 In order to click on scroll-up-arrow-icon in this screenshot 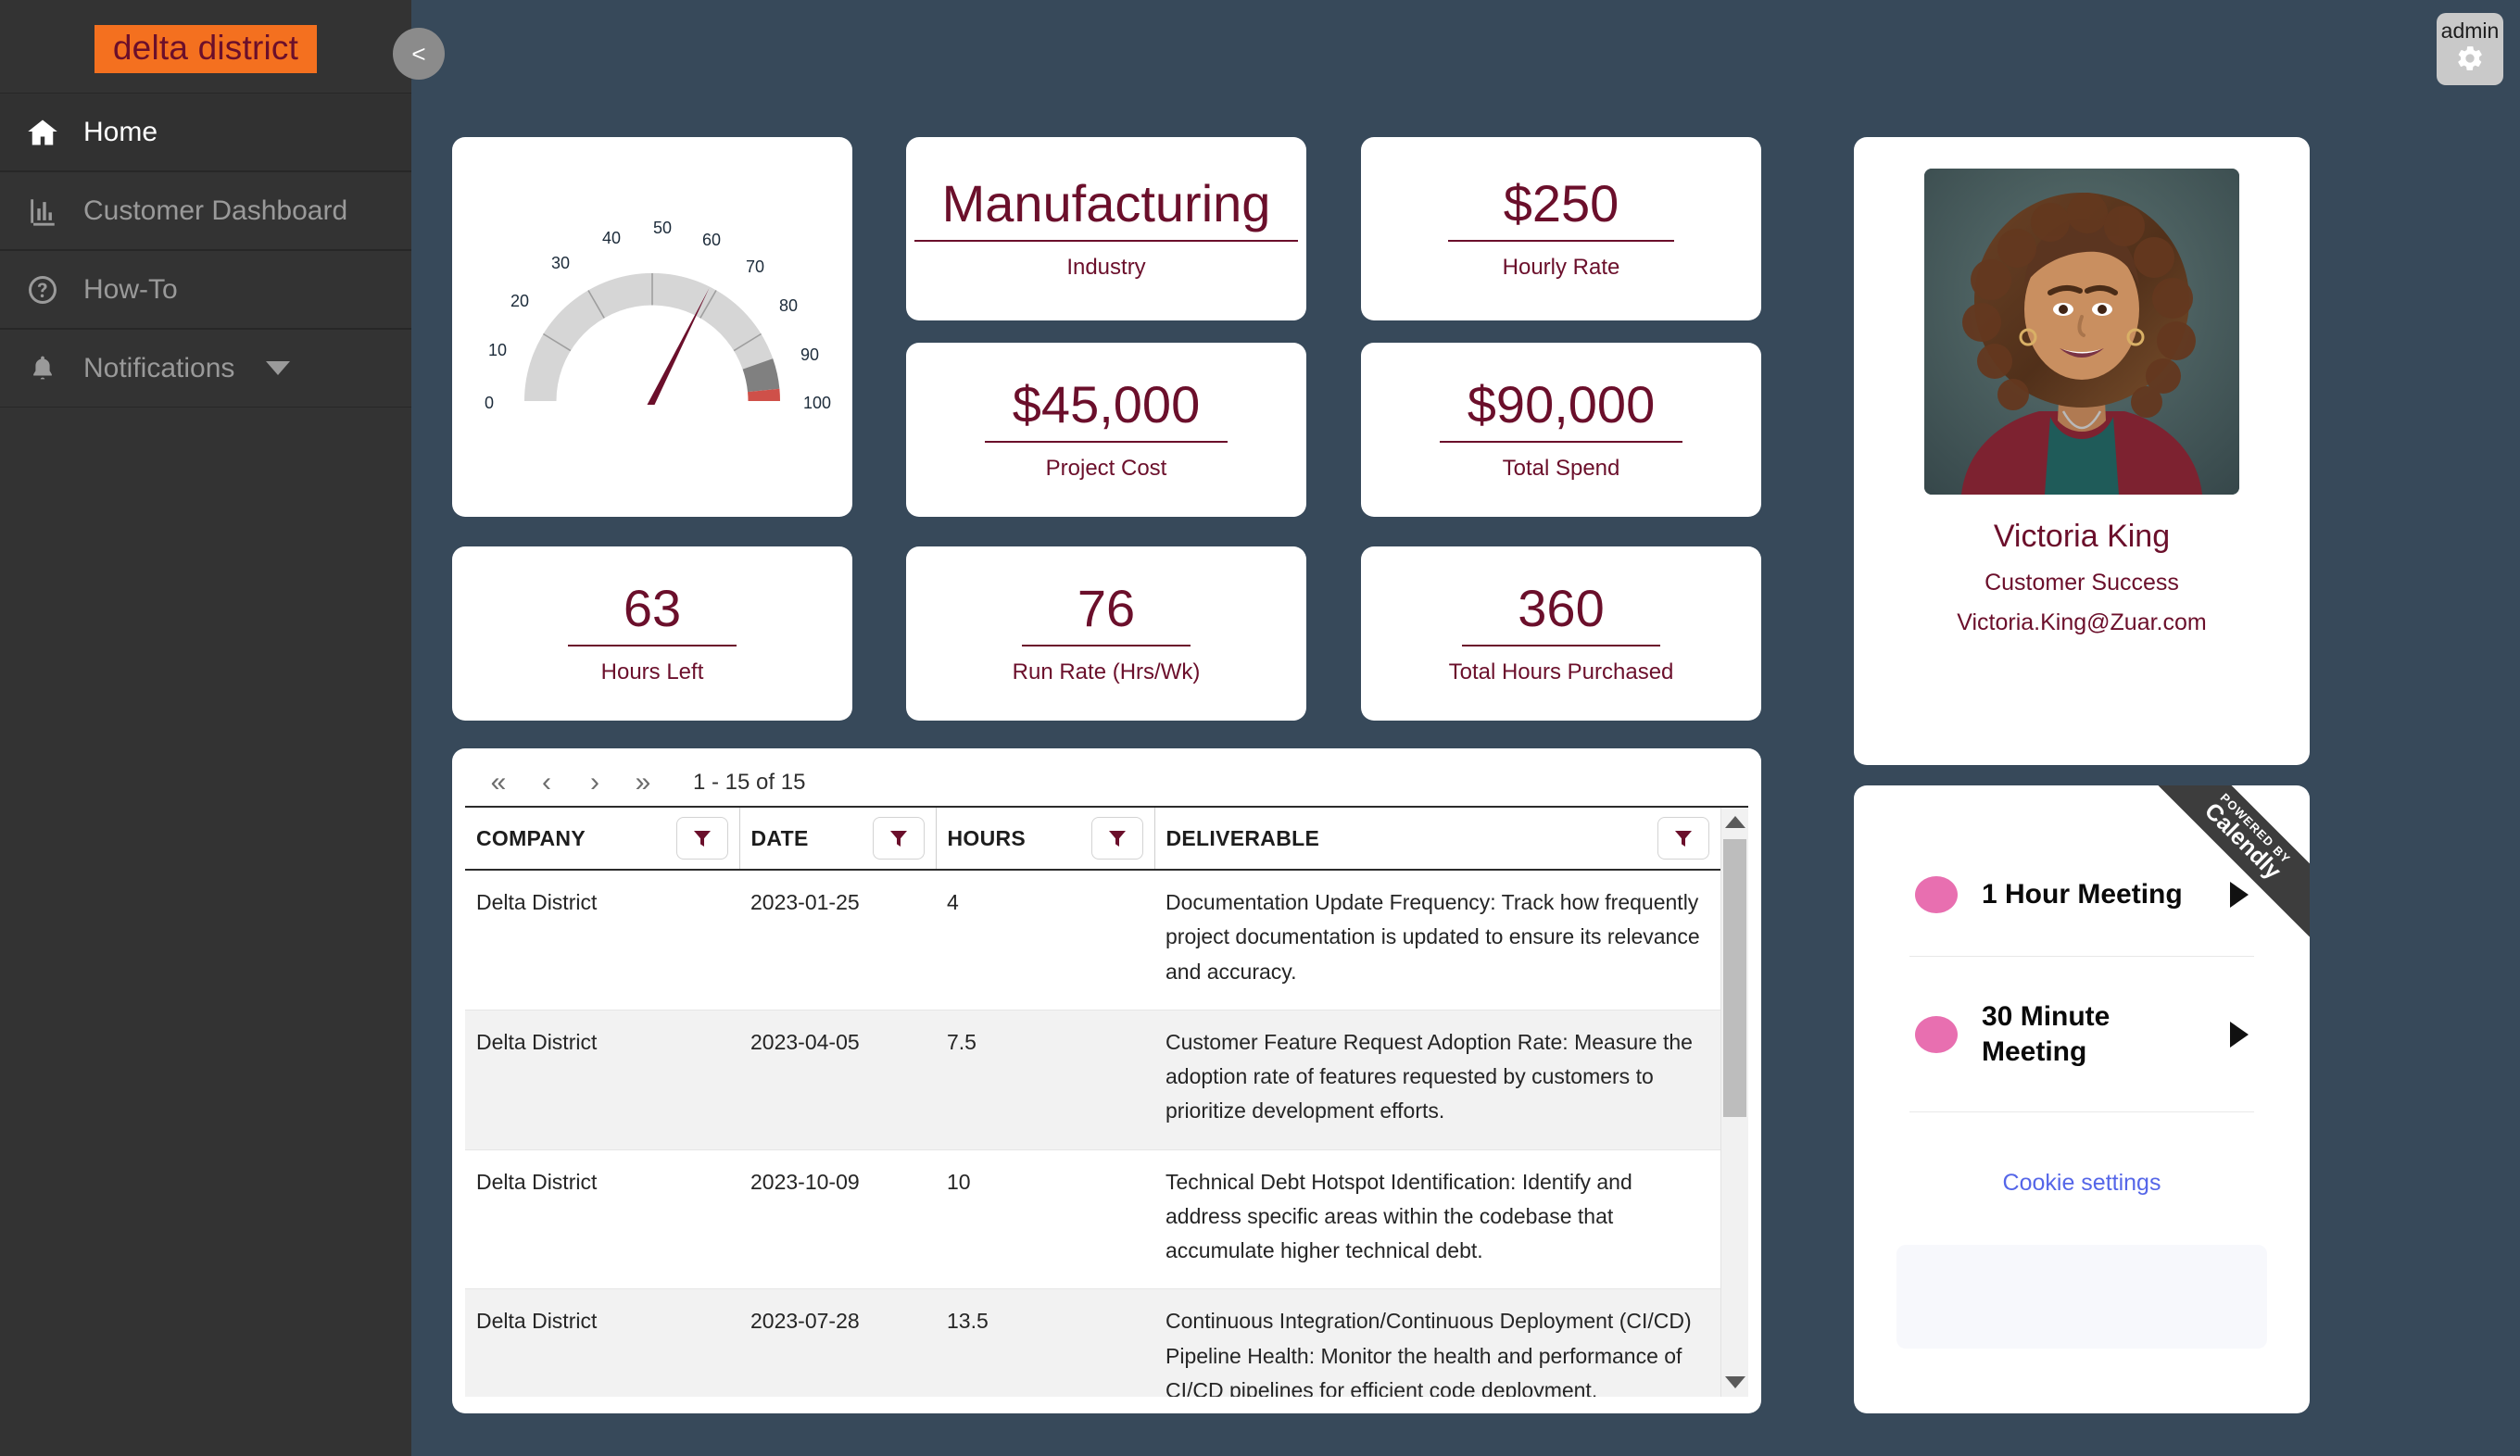, I will do `click(1734, 822)`.